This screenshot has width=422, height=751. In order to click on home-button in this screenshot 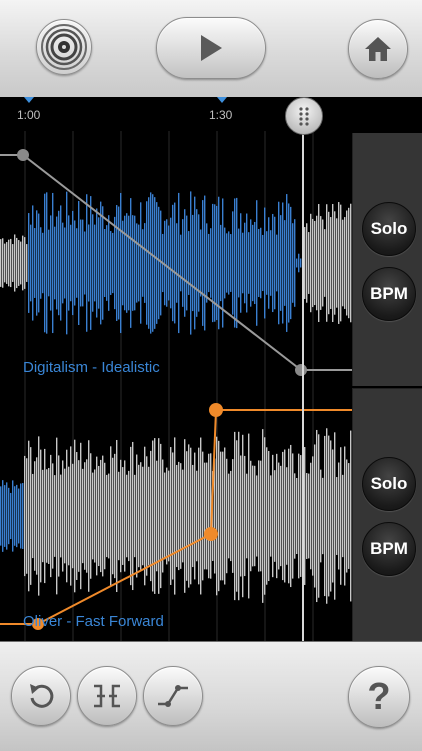, I will do `click(378, 49)`.